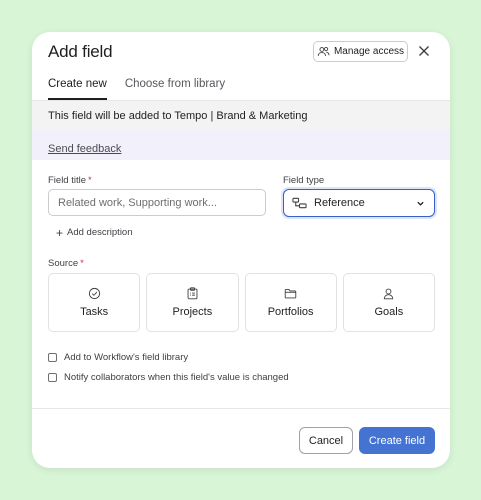 The width and height of the screenshot is (481, 500). I want to click on manage-access-label: Manage access, so click(369, 51).